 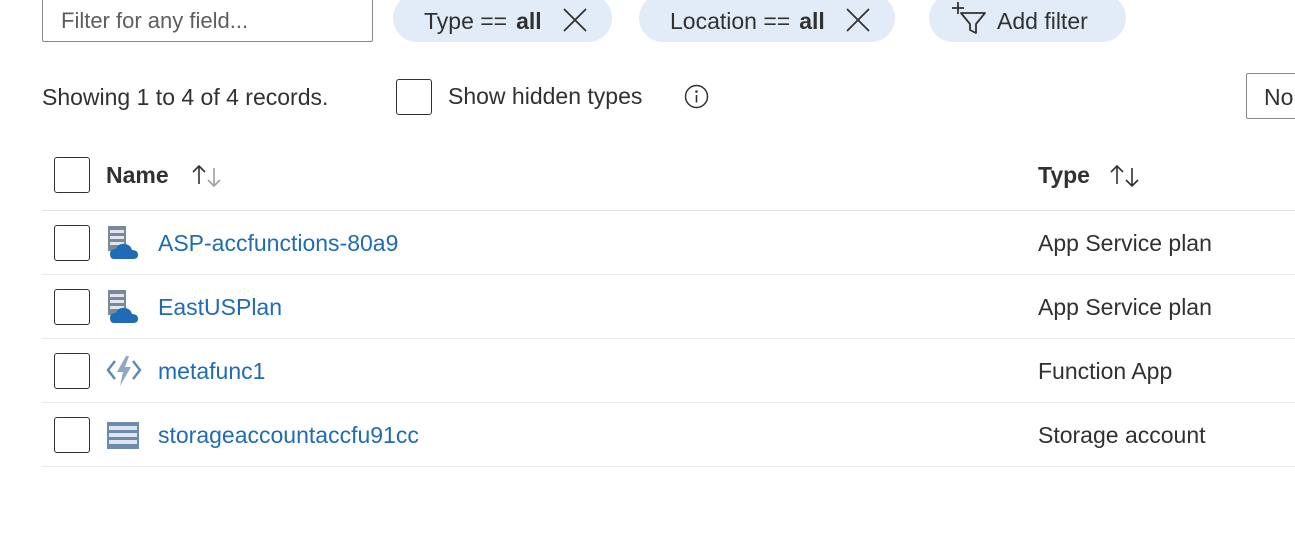 I want to click on resource-link: storageaccountaccfu91cc, so click(x=288, y=435).